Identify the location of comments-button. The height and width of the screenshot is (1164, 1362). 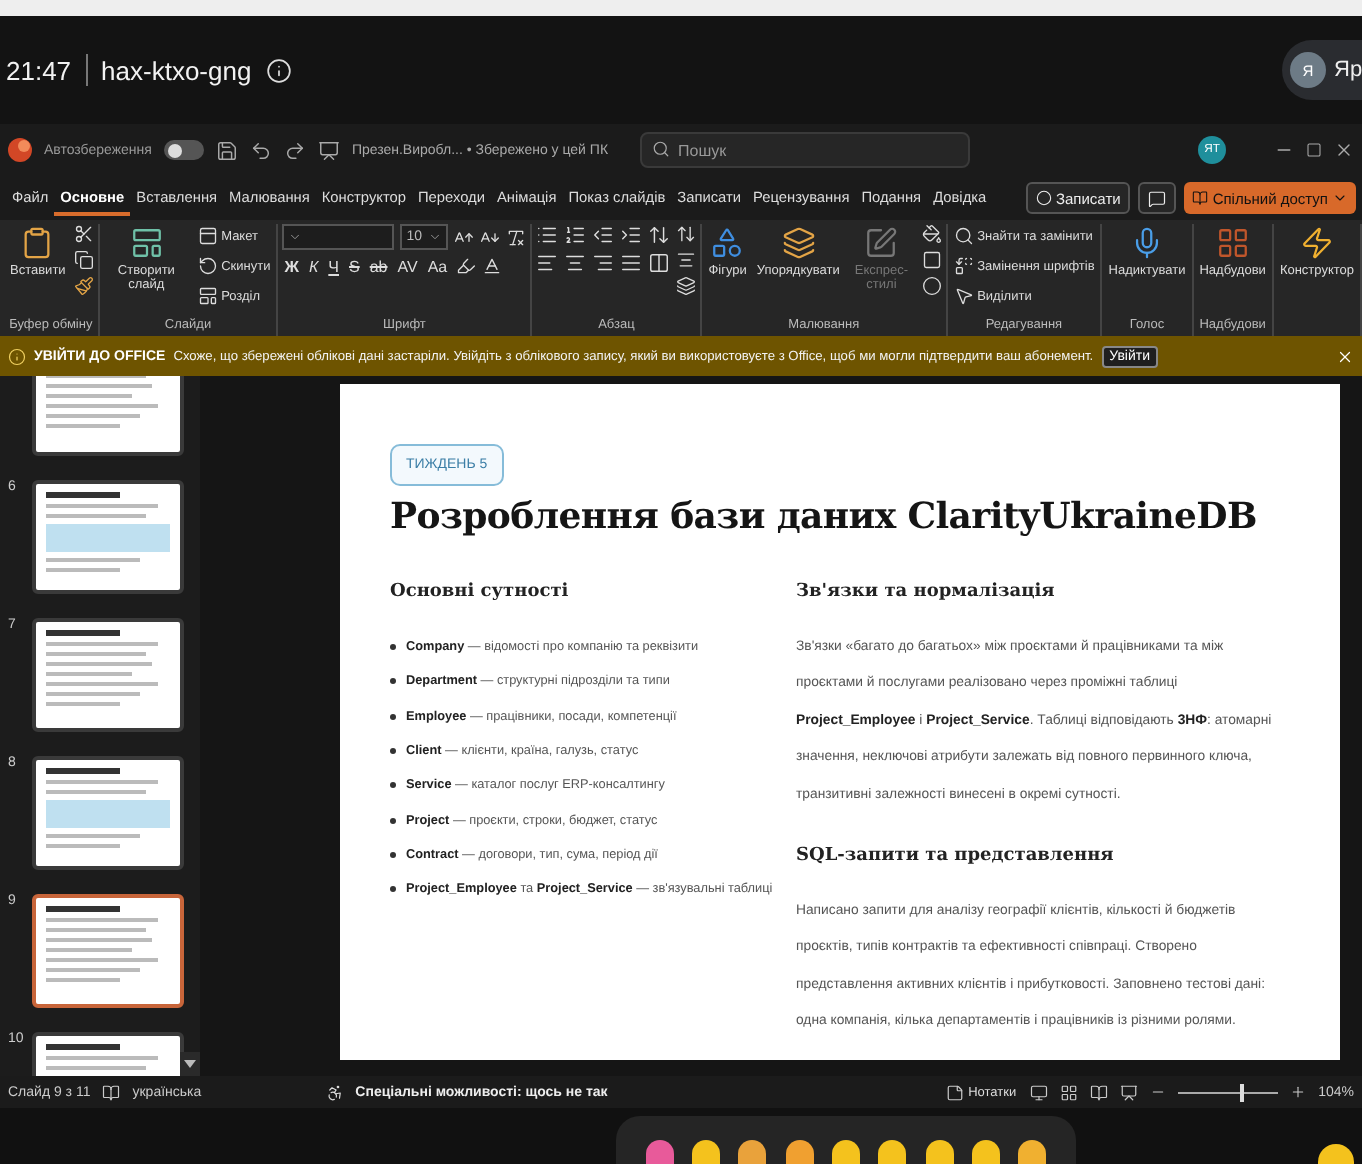
(1157, 198).